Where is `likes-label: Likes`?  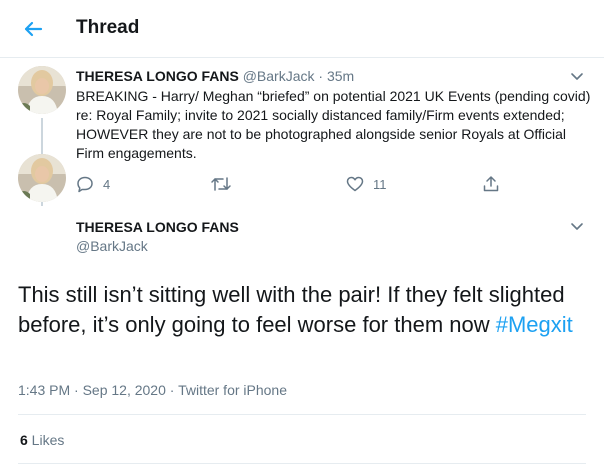
likes-label: Likes is located at coordinates (46, 440).